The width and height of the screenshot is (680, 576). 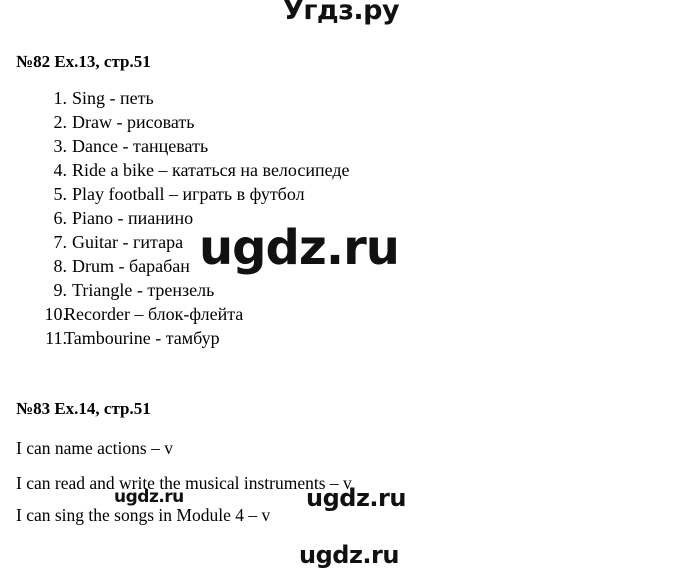 What do you see at coordinates (113, 98) in the screenshot?
I see `list-item-text: Sing - петь` at bounding box center [113, 98].